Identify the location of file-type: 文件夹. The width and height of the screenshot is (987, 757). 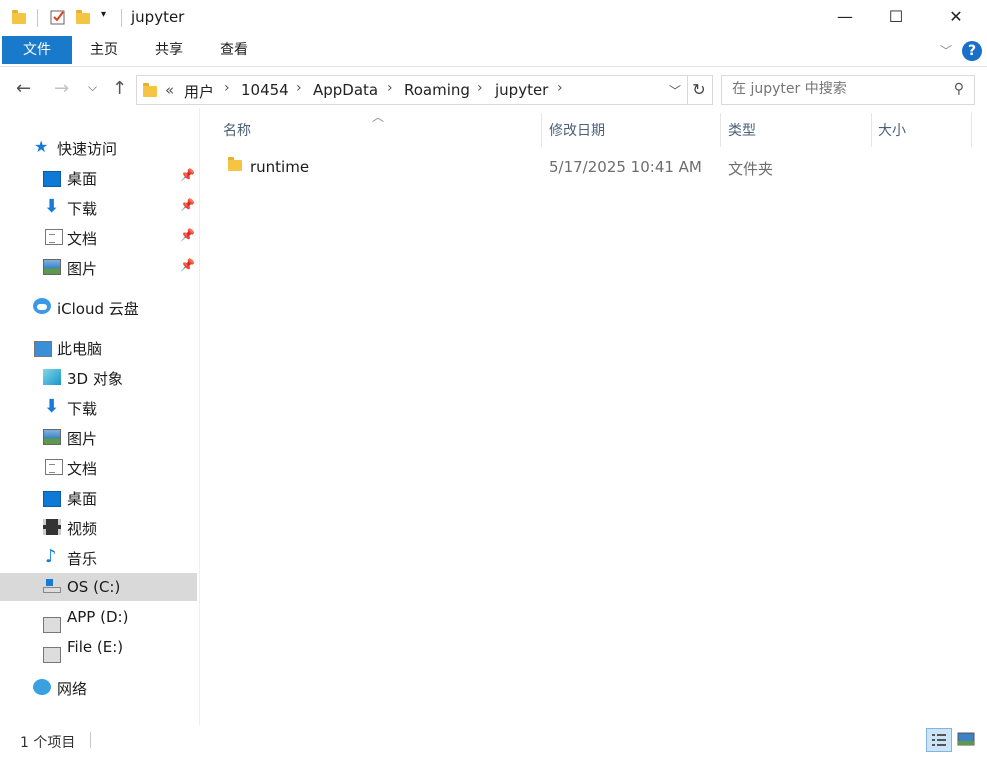
(751, 169).